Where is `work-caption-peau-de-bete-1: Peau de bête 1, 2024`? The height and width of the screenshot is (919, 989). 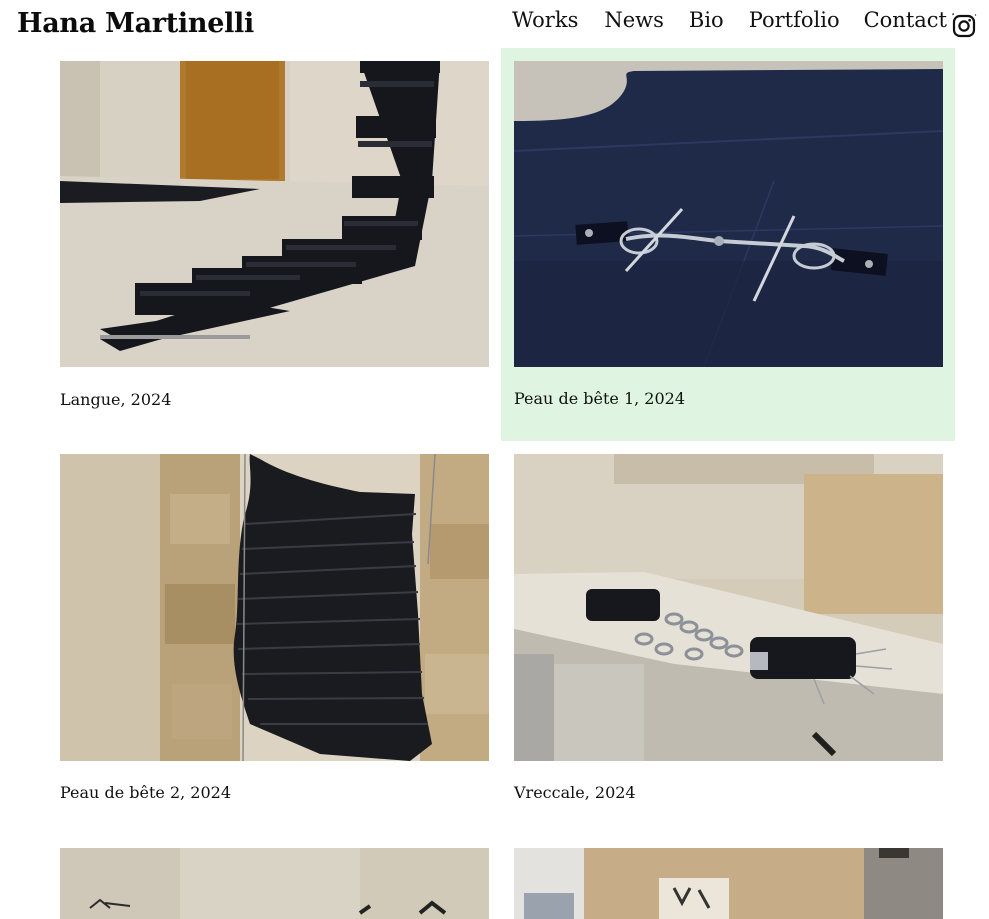
work-caption-peau-de-bete-1: Peau de bête 1, 2024 is located at coordinates (599, 398).